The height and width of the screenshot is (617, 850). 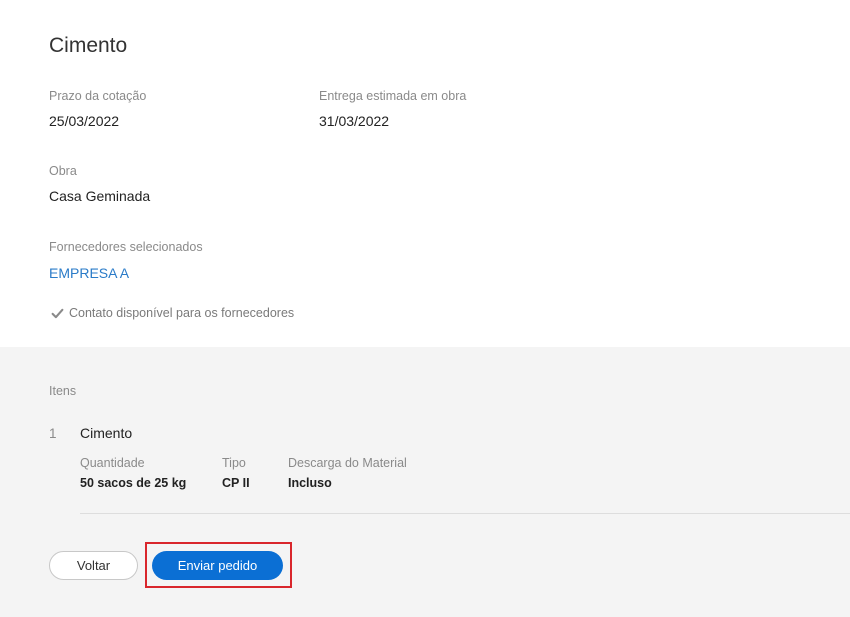 I want to click on send-order-button: Enviar pedido, so click(x=217, y=565).